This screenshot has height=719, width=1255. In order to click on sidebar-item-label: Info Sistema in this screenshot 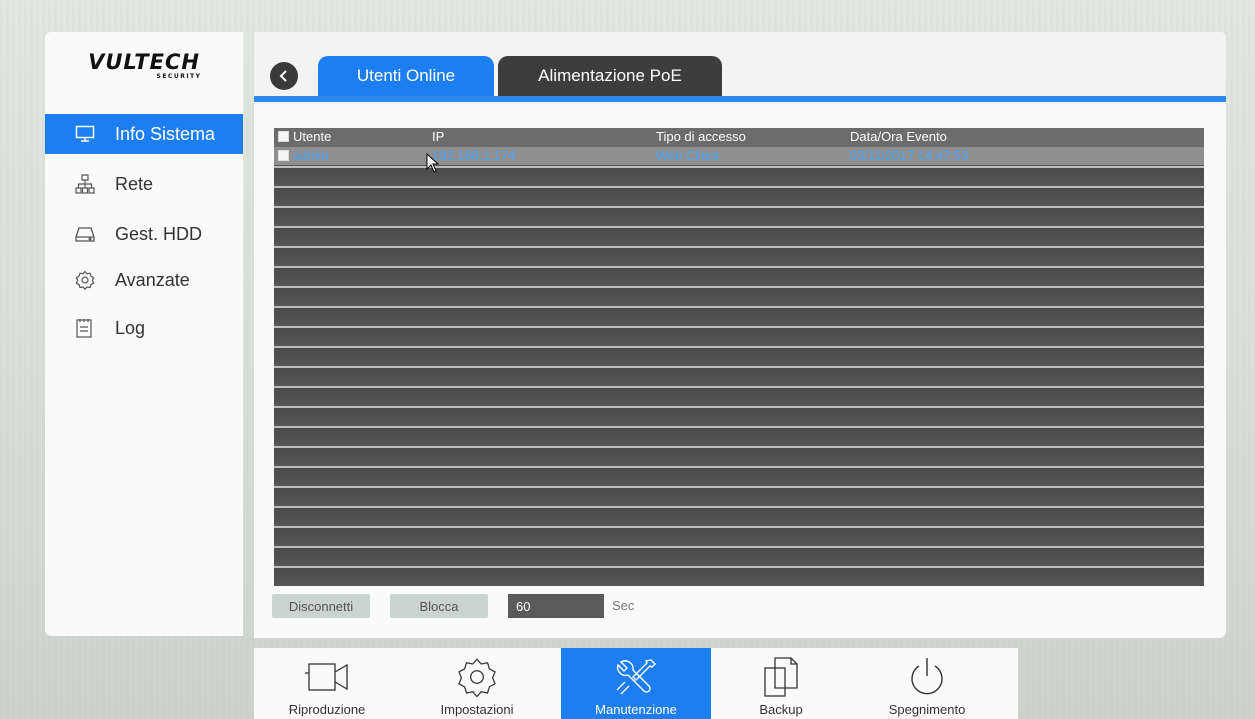, I will do `click(165, 133)`.